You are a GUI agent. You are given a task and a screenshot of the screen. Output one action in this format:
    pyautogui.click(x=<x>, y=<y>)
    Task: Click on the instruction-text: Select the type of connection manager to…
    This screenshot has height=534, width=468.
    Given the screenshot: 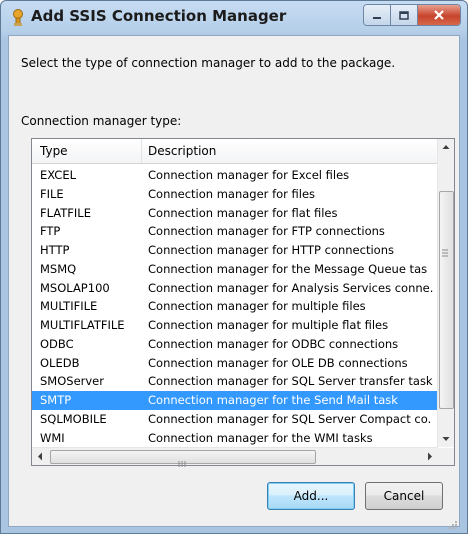 What is the action you would take?
    pyautogui.click(x=208, y=63)
    